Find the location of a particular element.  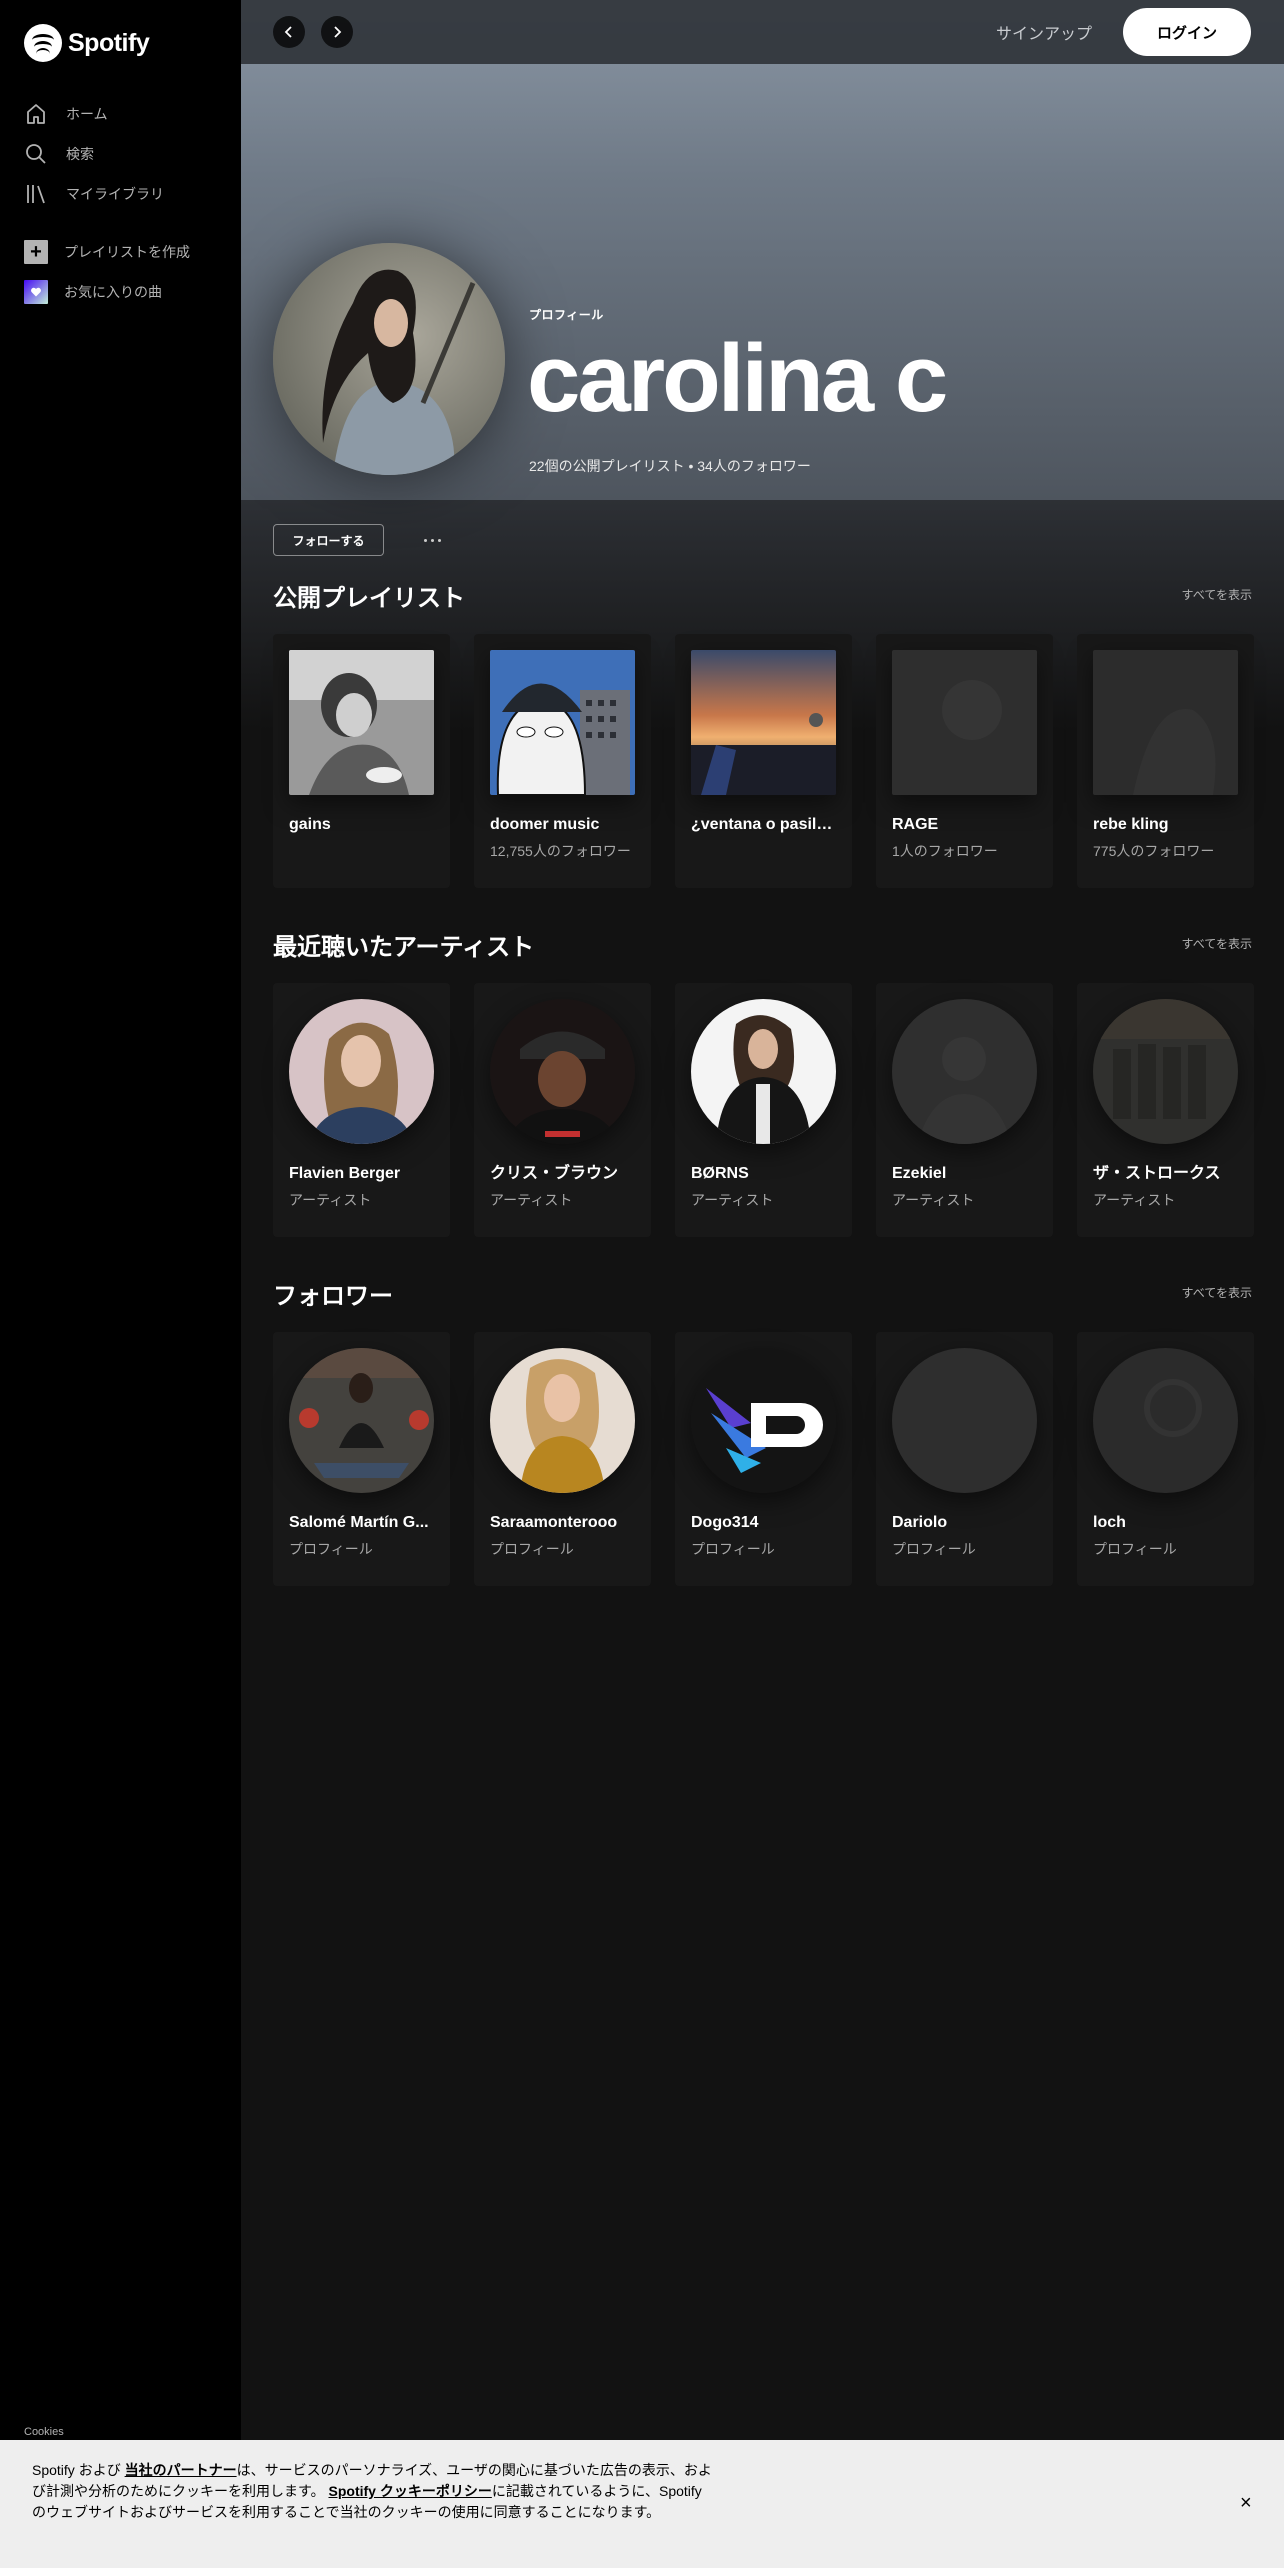

profile-avatar is located at coordinates (389, 359).